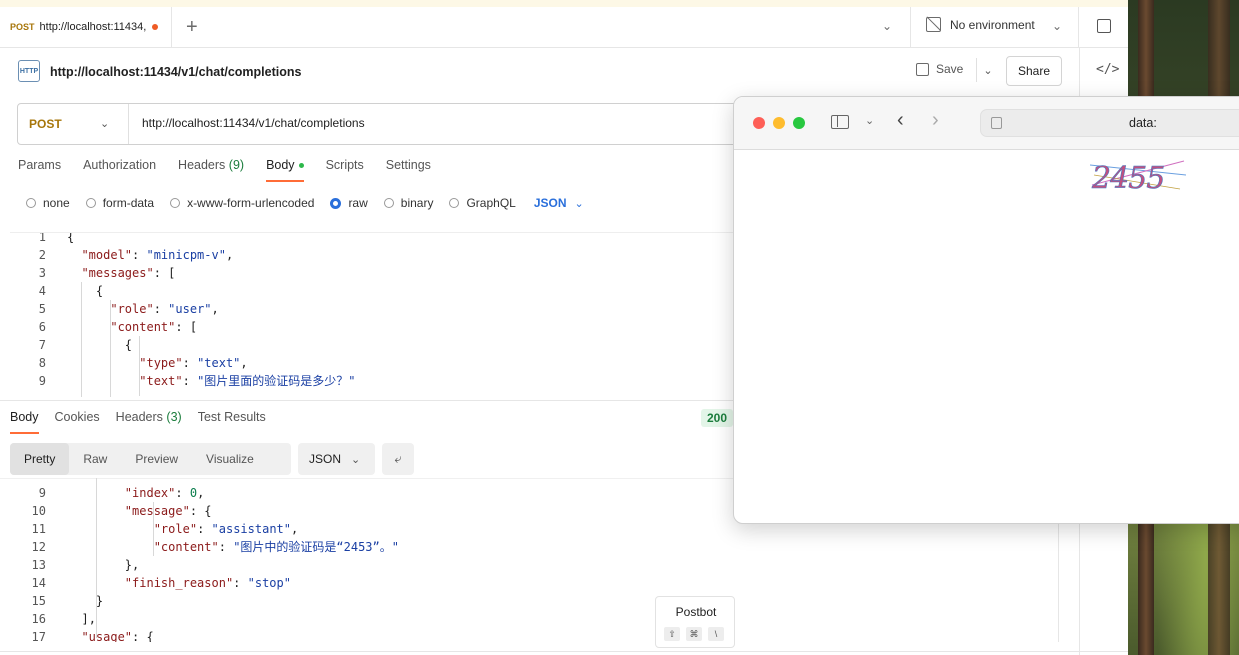  What do you see at coordinates (156, 459) in the screenshot?
I see `view-tab-preview: Preview` at bounding box center [156, 459].